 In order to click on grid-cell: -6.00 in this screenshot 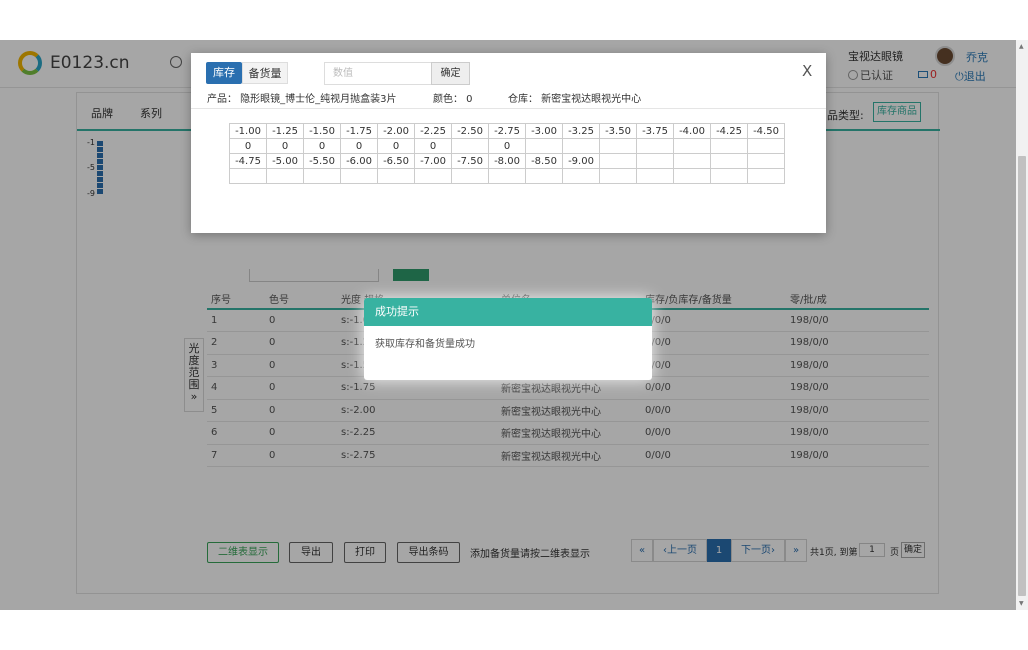, I will do `click(359, 161)`.